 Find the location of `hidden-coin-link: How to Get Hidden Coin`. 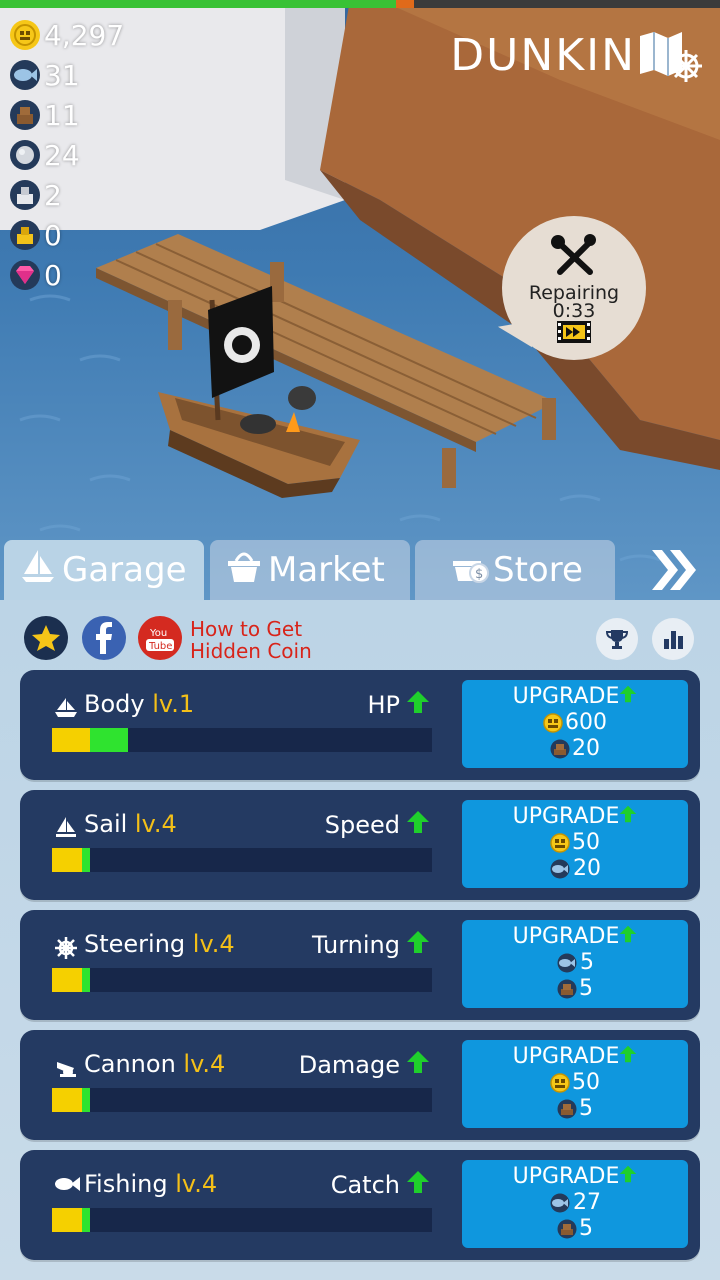

hidden-coin-link: How to Get Hidden Coin is located at coordinates (251, 640).